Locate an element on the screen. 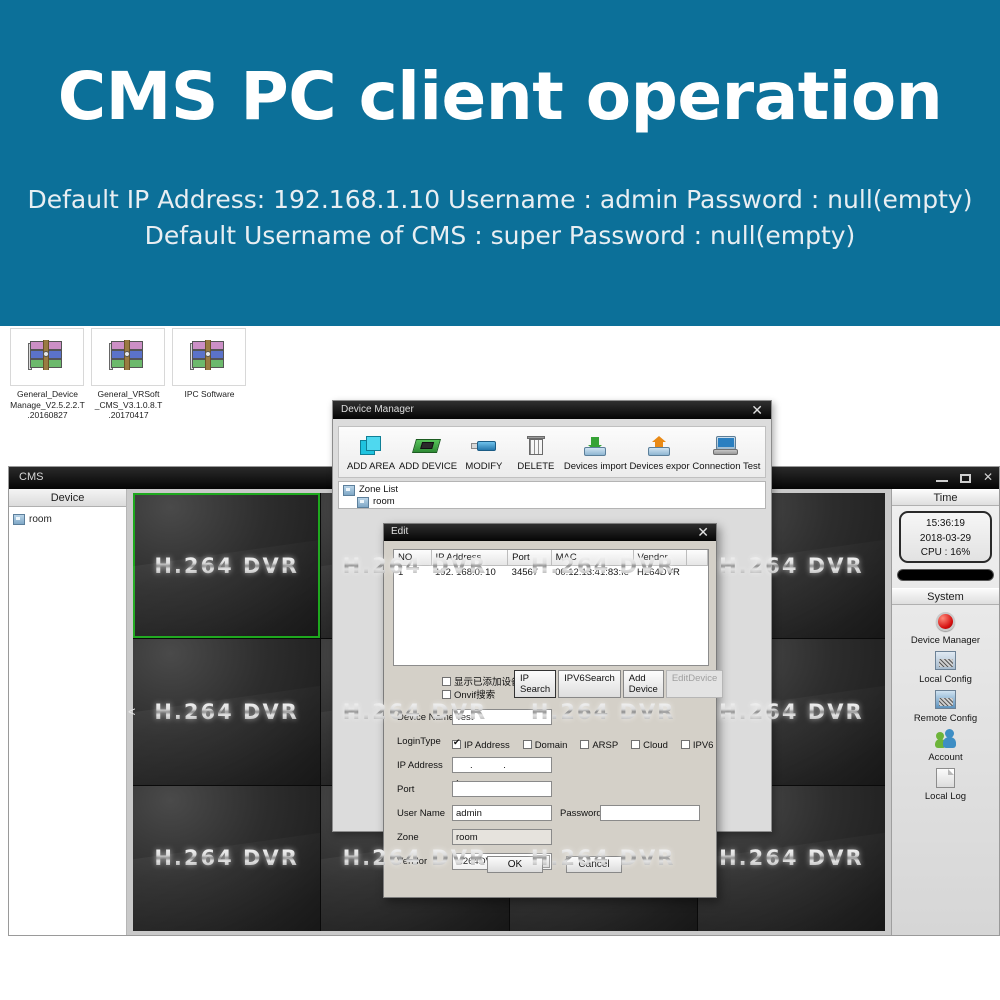  desktop-icon-ipc-software: IPC Software is located at coordinates (209, 383).